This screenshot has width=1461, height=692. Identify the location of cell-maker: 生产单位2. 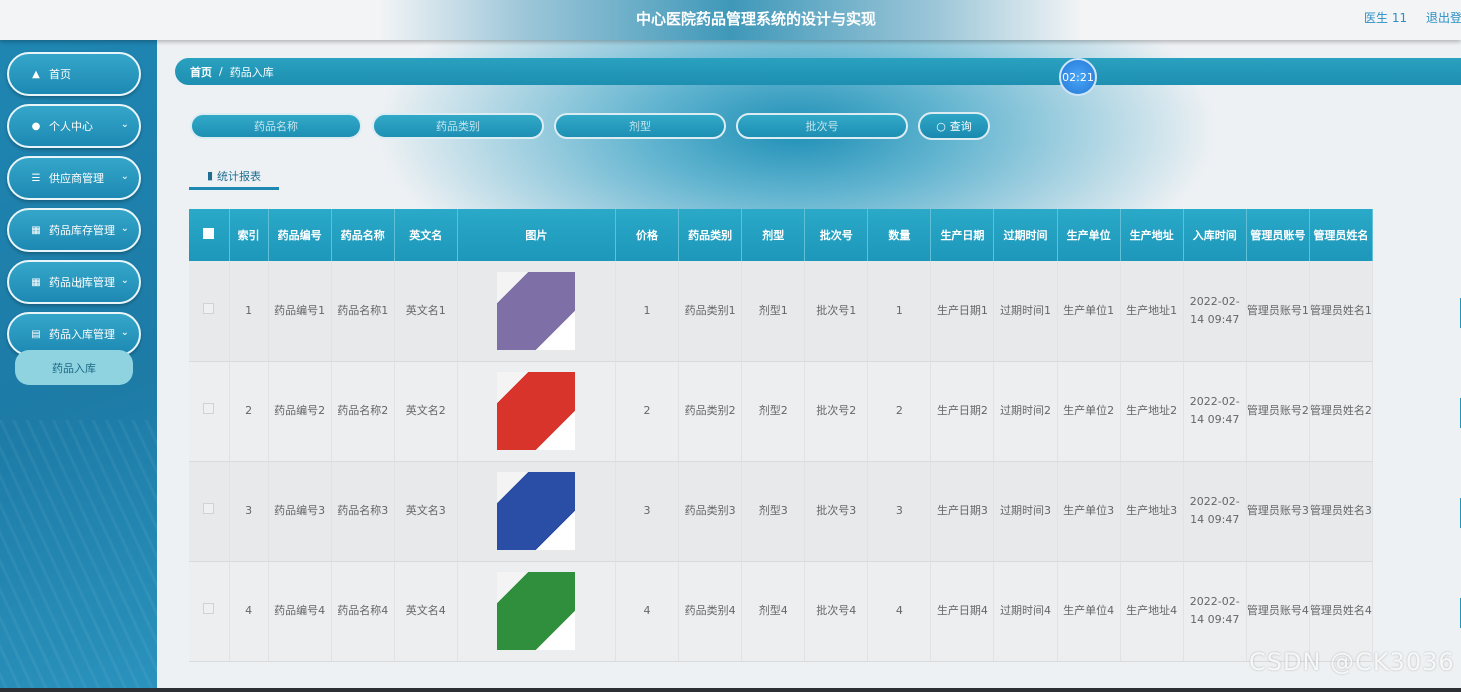
(1089, 411).